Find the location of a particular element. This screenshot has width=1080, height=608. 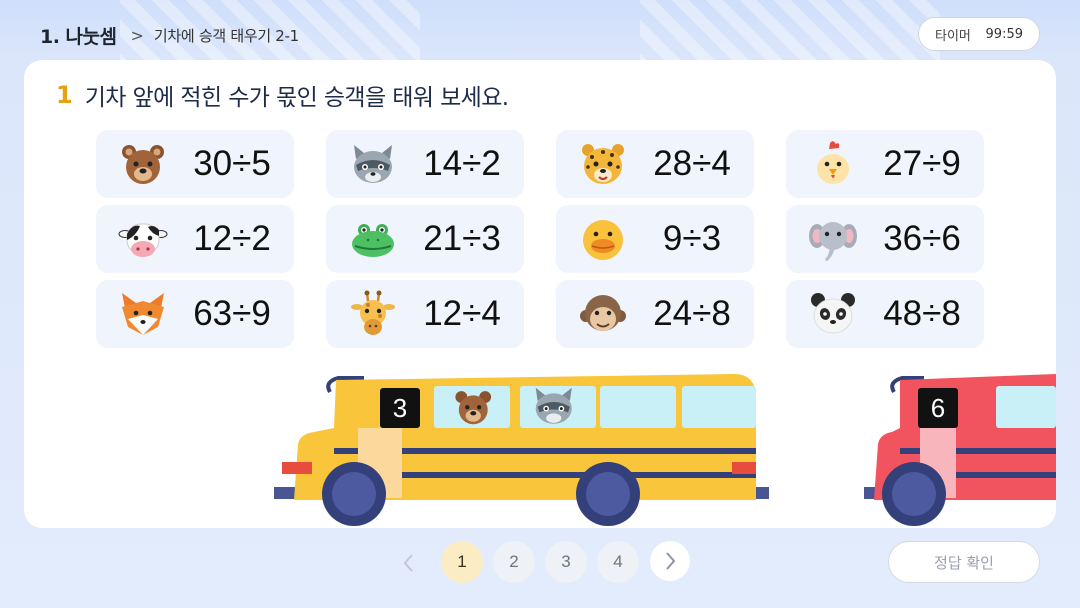

bus-6: 6 is located at coordinates (960, 450).